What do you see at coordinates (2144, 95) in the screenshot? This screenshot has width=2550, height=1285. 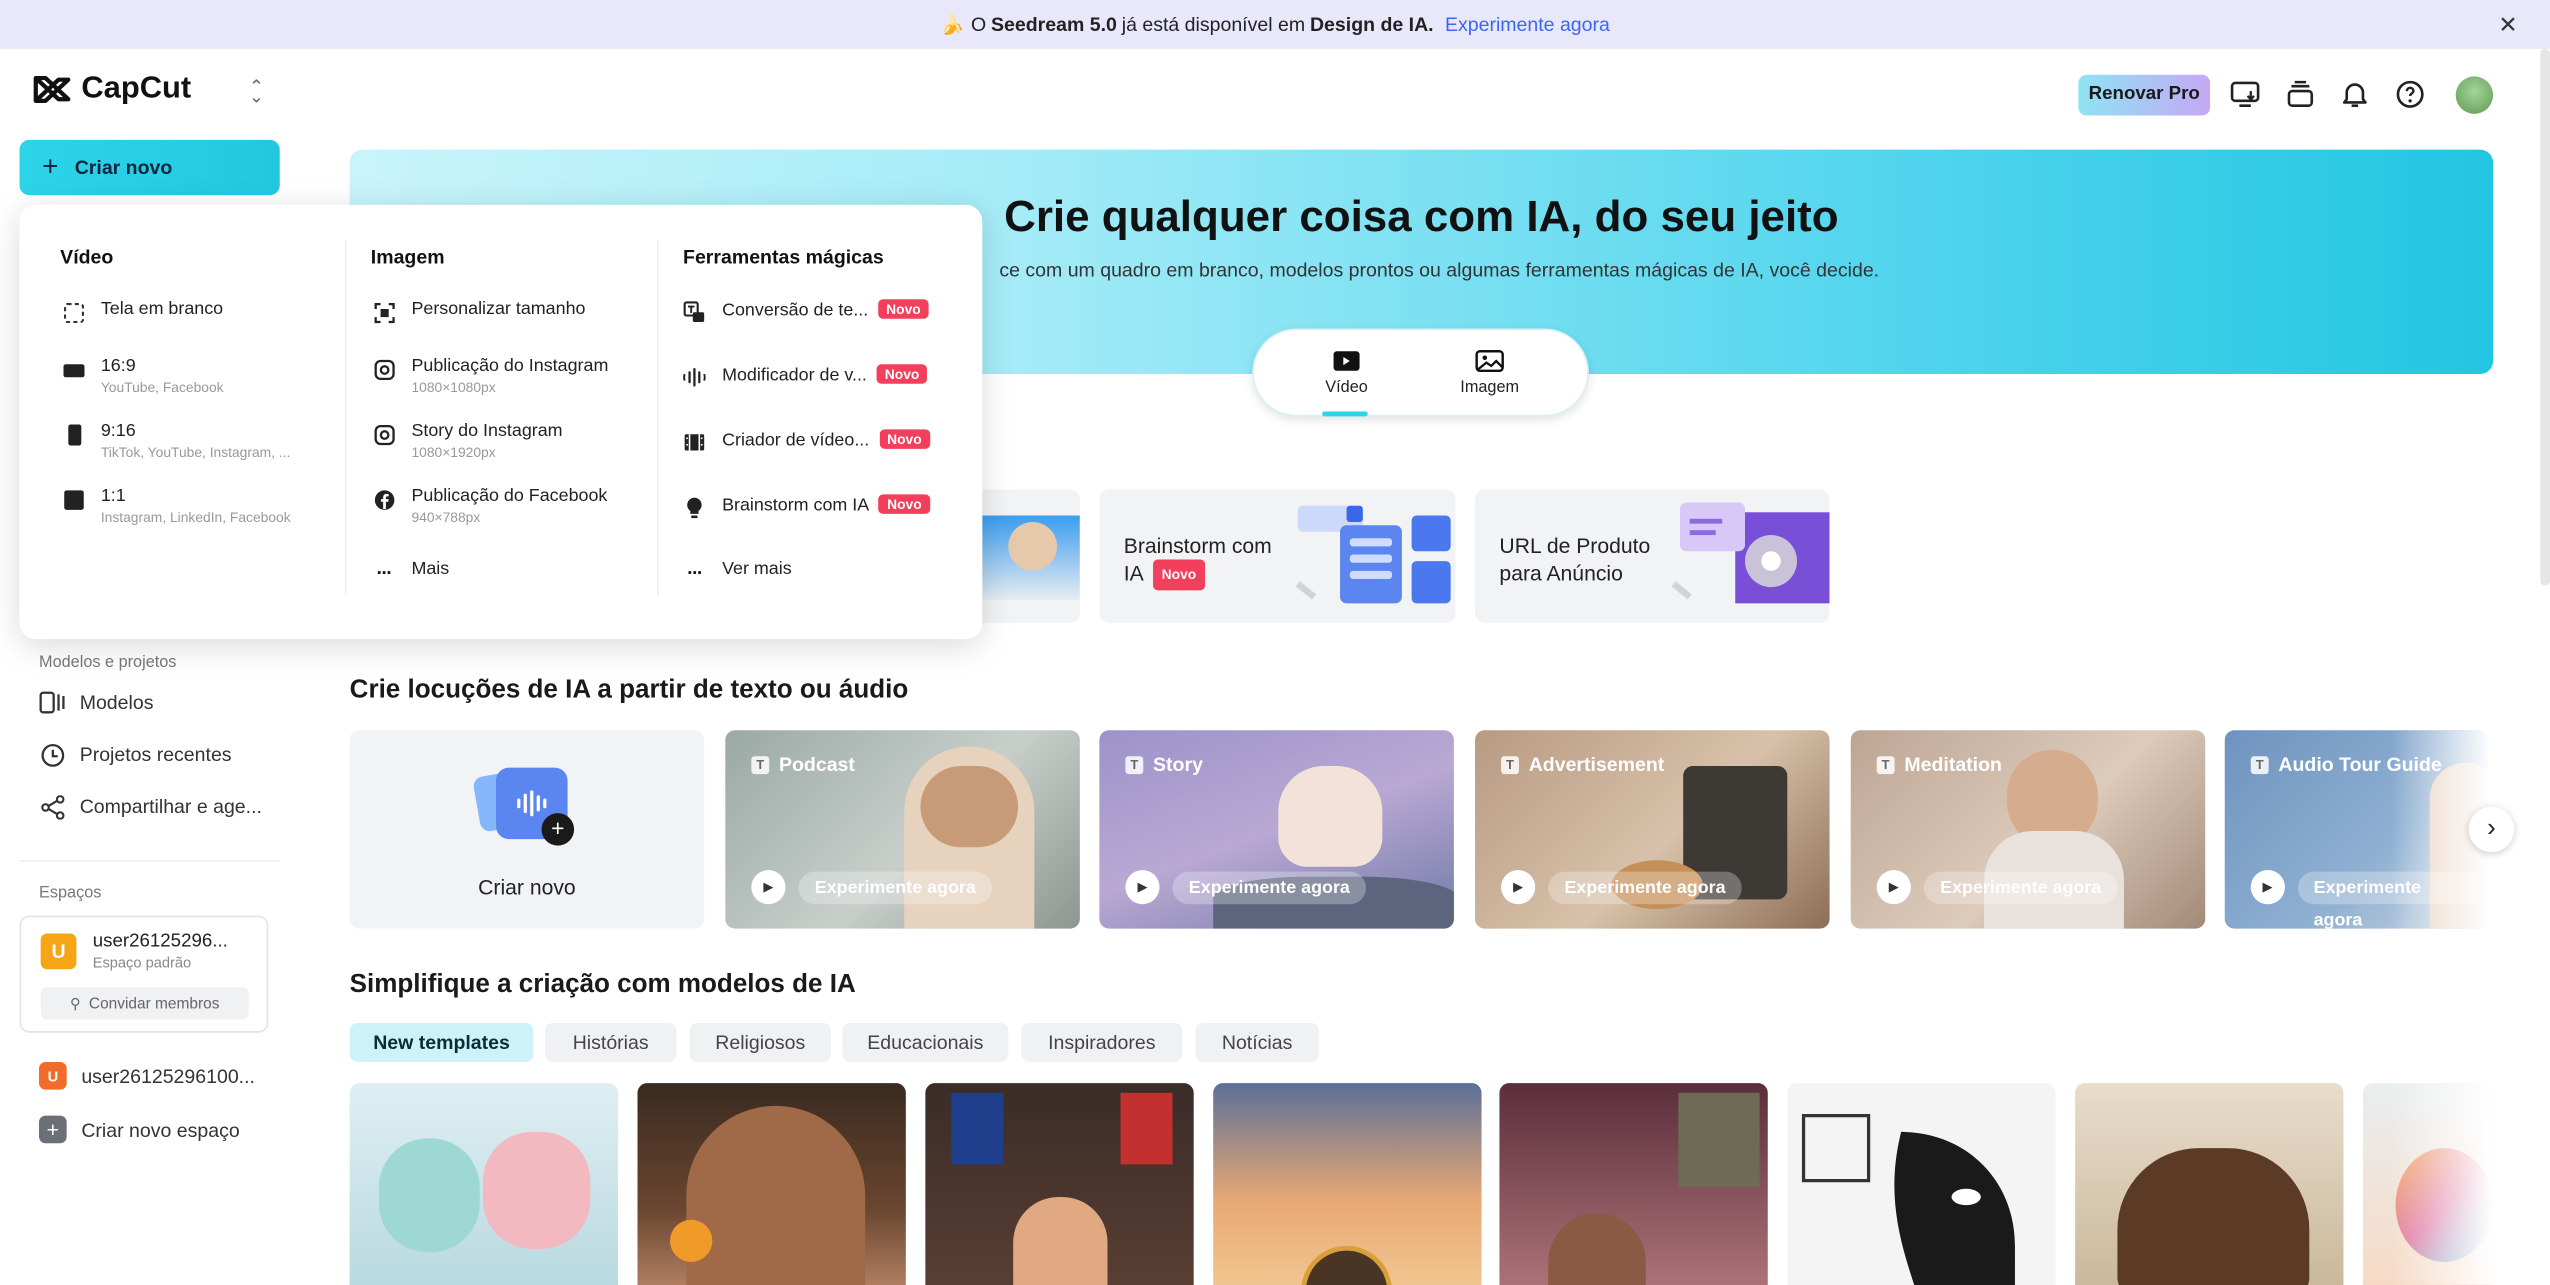 I see `renew-pro-button: Renovar Pro` at bounding box center [2144, 95].